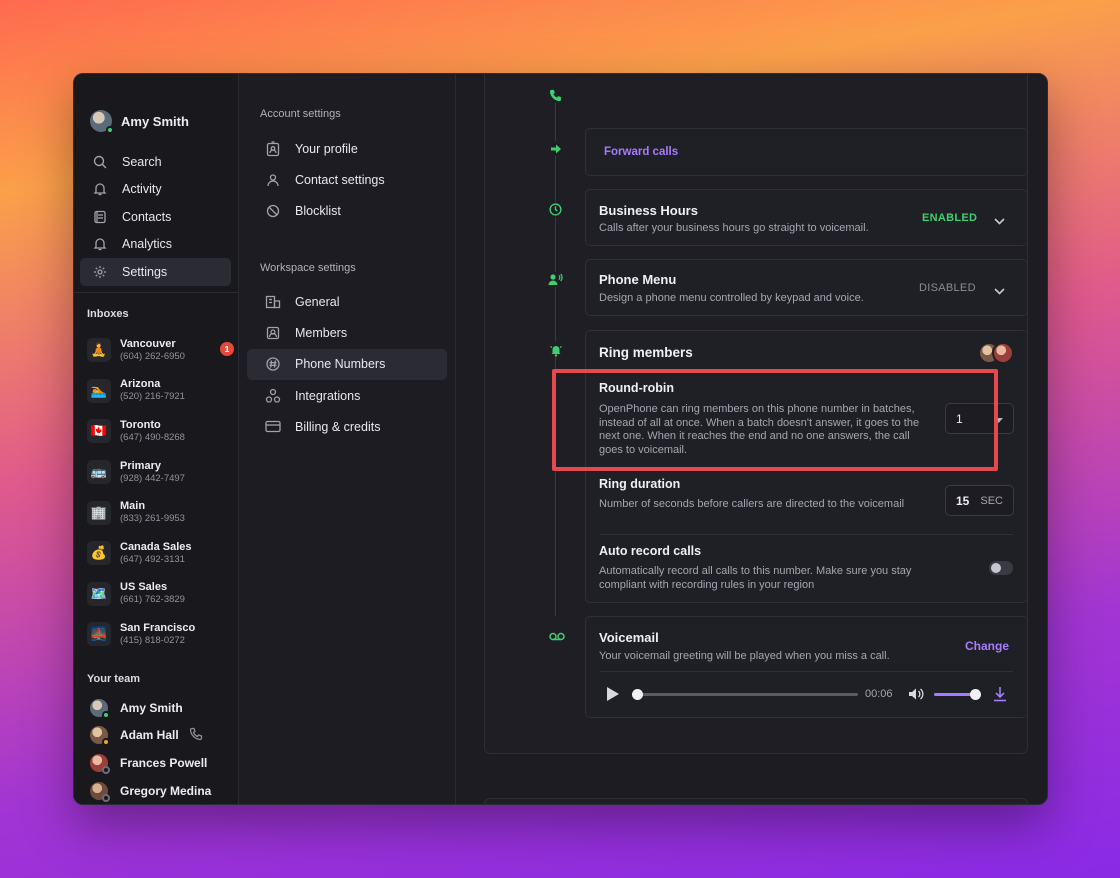  I want to click on member-avatar, so click(1003, 353).